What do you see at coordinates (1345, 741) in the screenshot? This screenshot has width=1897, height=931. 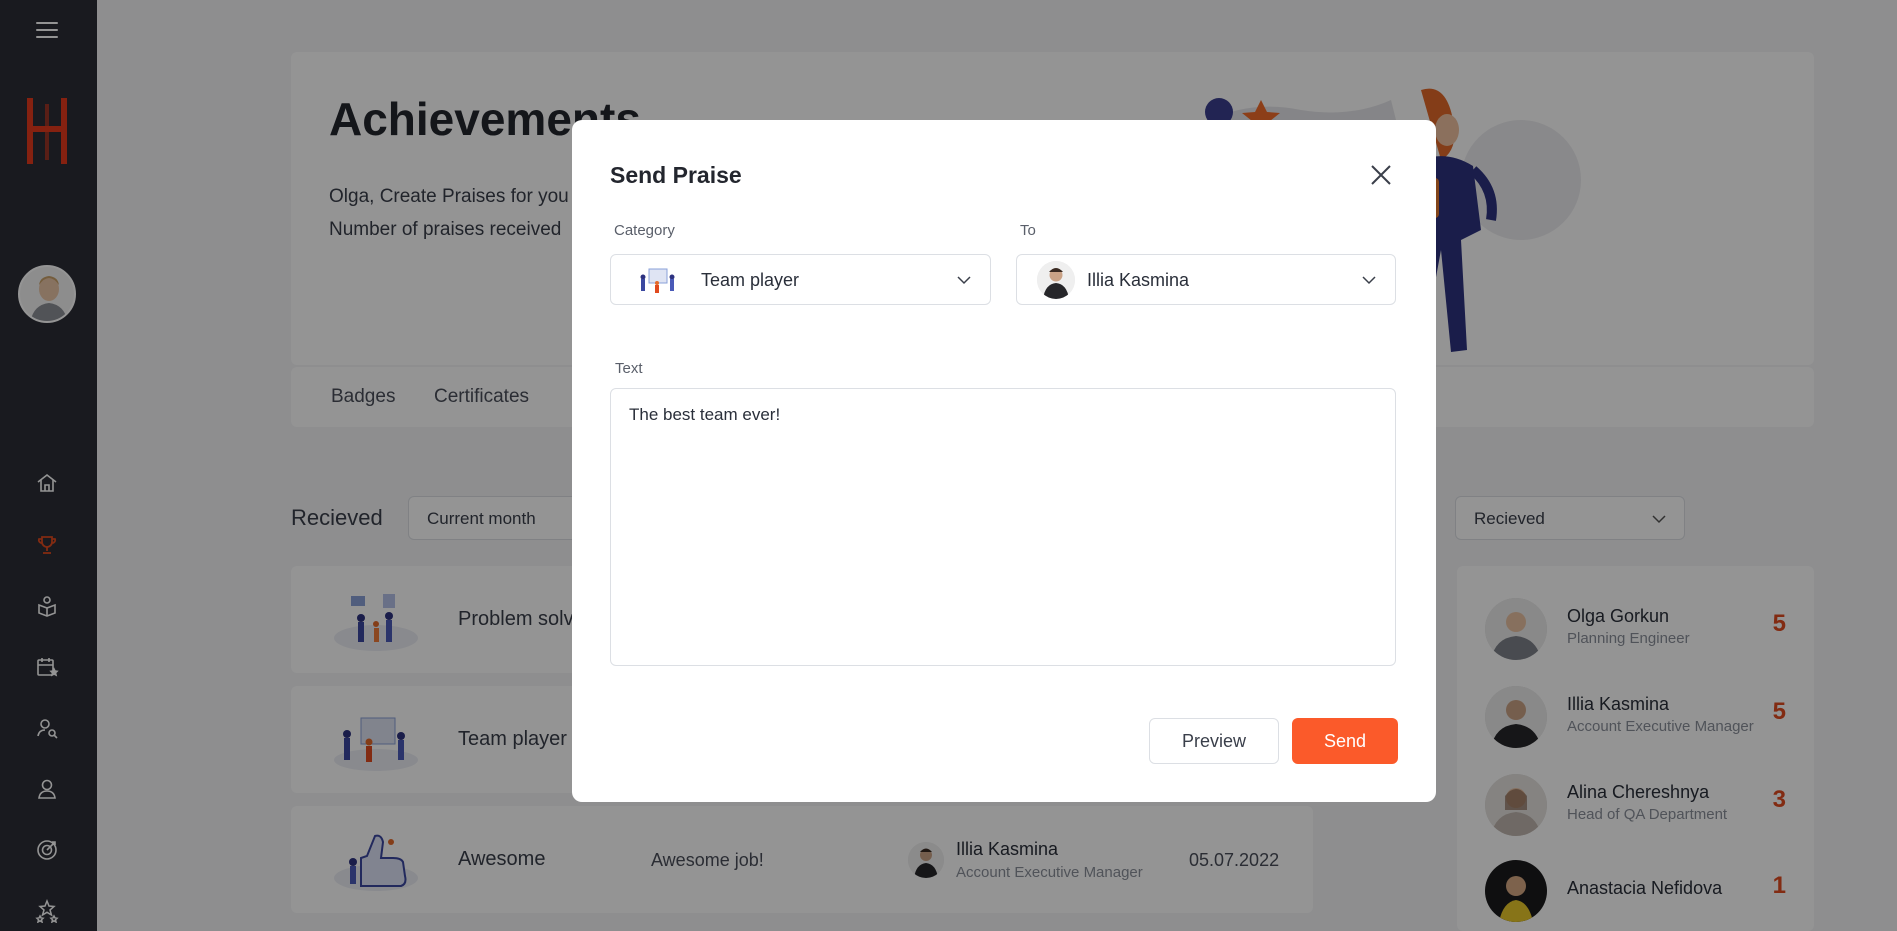 I see `send-button: Send` at bounding box center [1345, 741].